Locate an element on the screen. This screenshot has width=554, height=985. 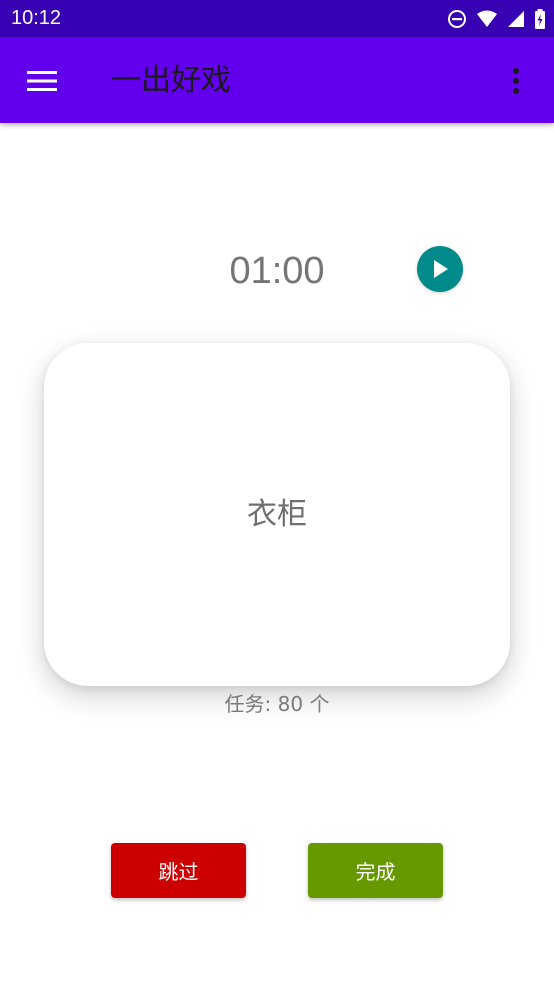
more-vert-icon is located at coordinates (516, 81).